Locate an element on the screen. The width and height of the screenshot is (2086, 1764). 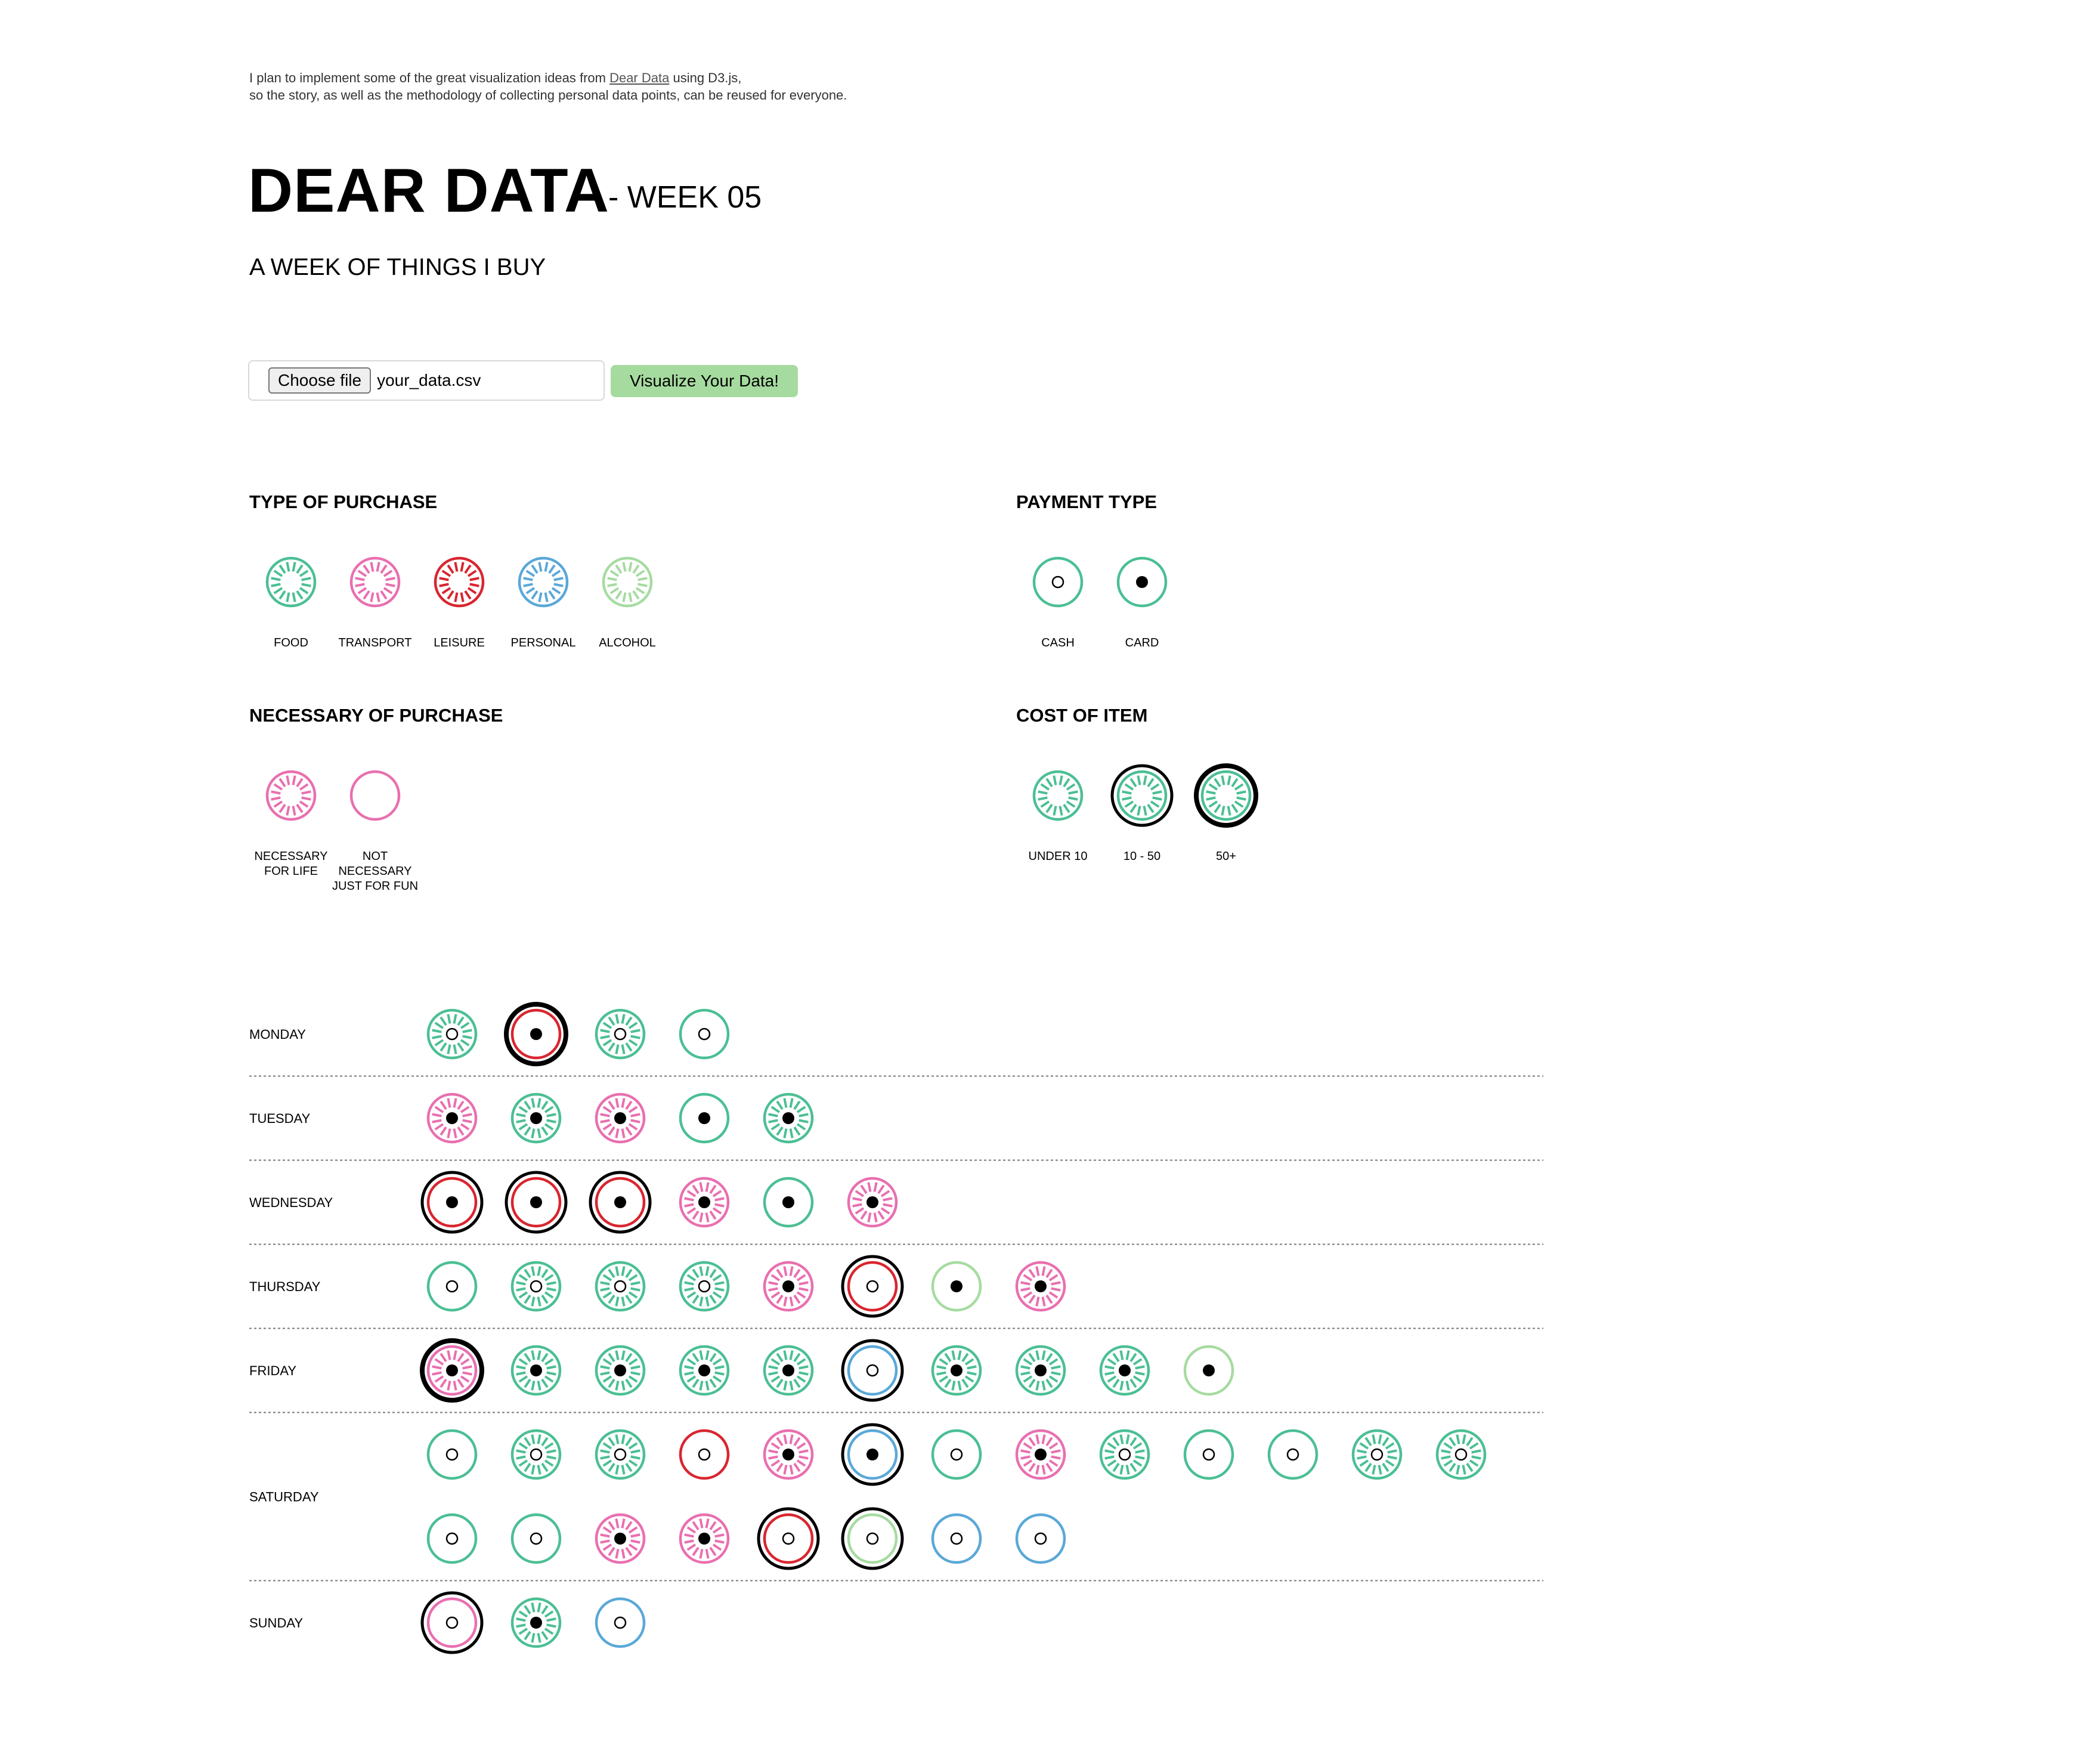
day-label-thursday: THURSDAY is located at coordinates (285, 1286).